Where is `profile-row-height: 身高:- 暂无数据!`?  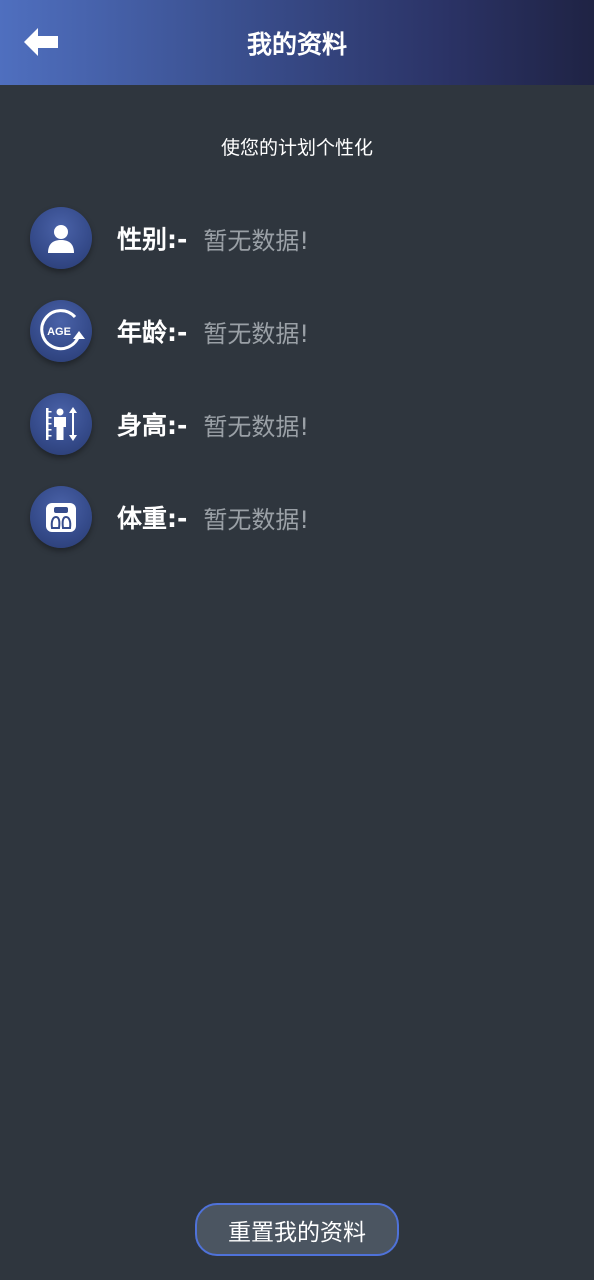 profile-row-height: 身高:- 暂无数据! is located at coordinates (290, 424).